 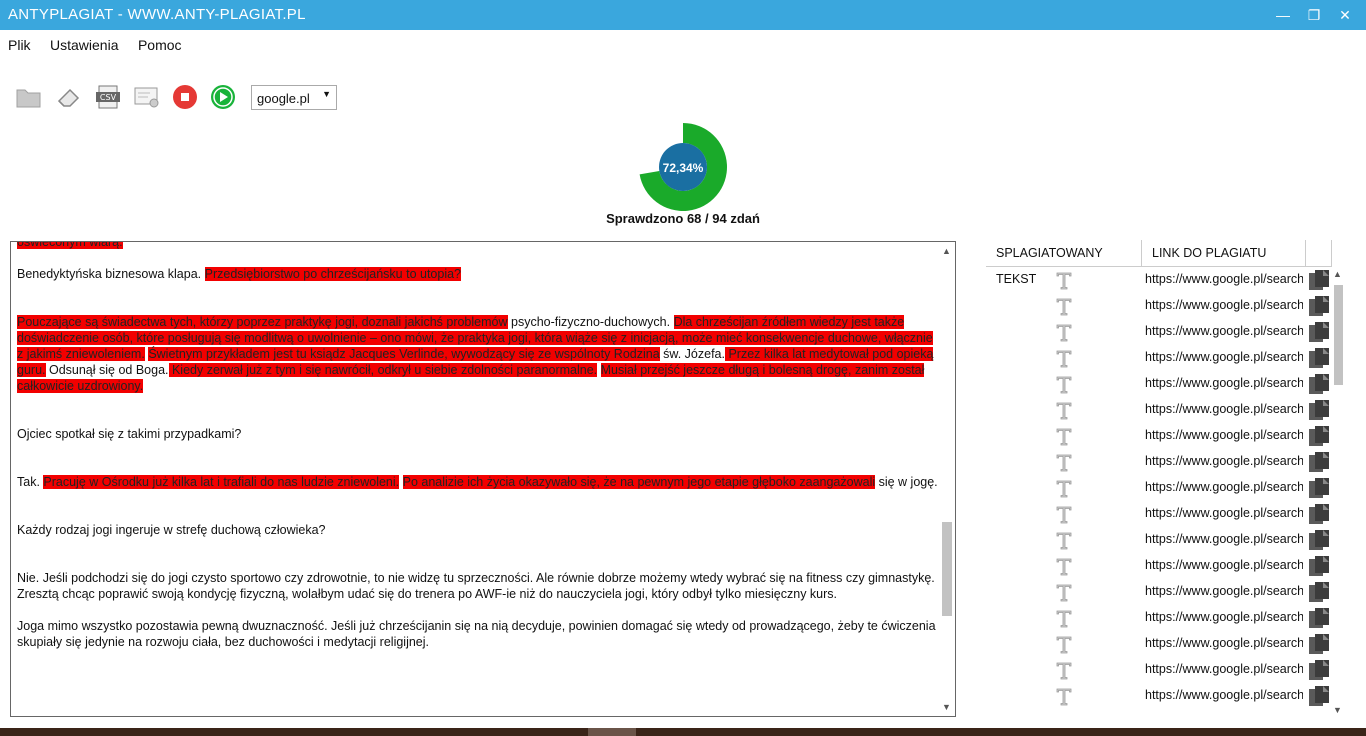 What do you see at coordinates (326, 94) in the screenshot?
I see `chevron-down-icon: ▼` at bounding box center [326, 94].